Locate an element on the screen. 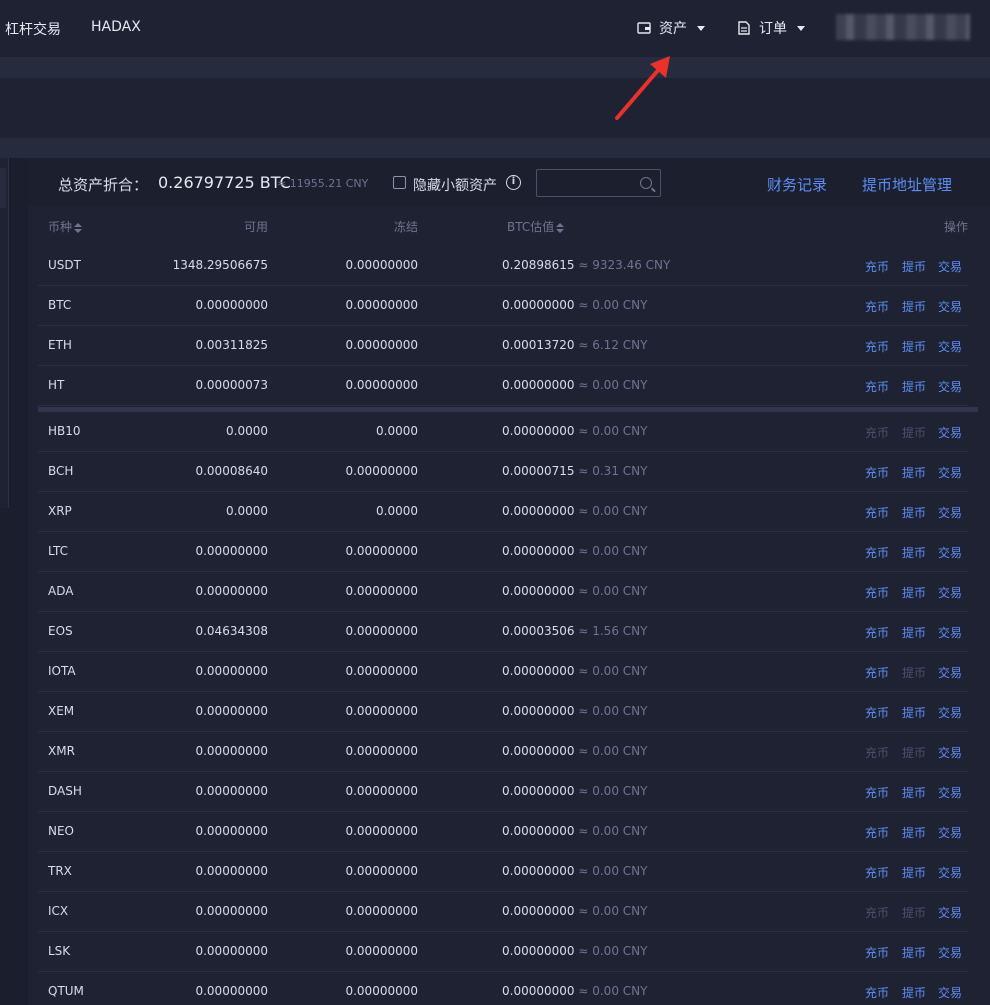 This screenshot has height=1005, width=990. finance-records-link: 财务记录 is located at coordinates (797, 184).